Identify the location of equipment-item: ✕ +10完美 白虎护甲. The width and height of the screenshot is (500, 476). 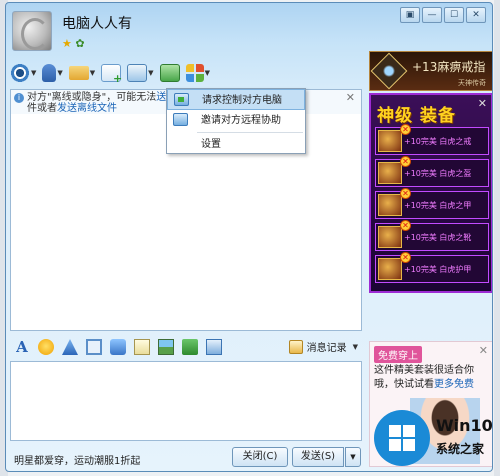
(432, 267).